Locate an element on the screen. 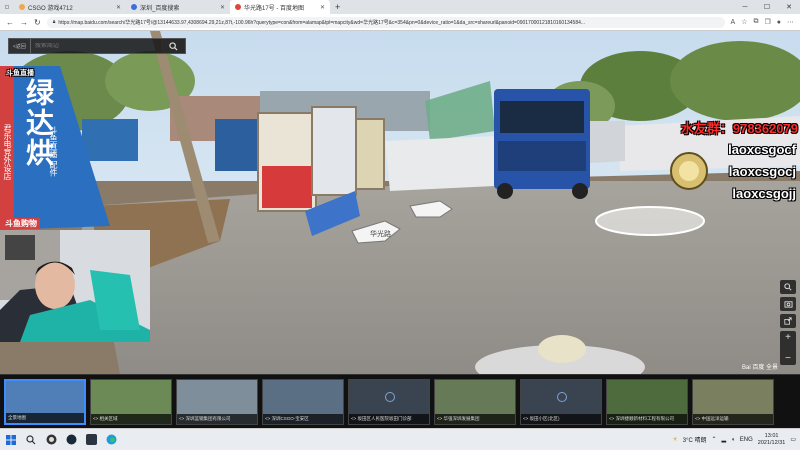 The image size is (800, 450). map-search-box: <返回 is located at coordinates (97, 46).